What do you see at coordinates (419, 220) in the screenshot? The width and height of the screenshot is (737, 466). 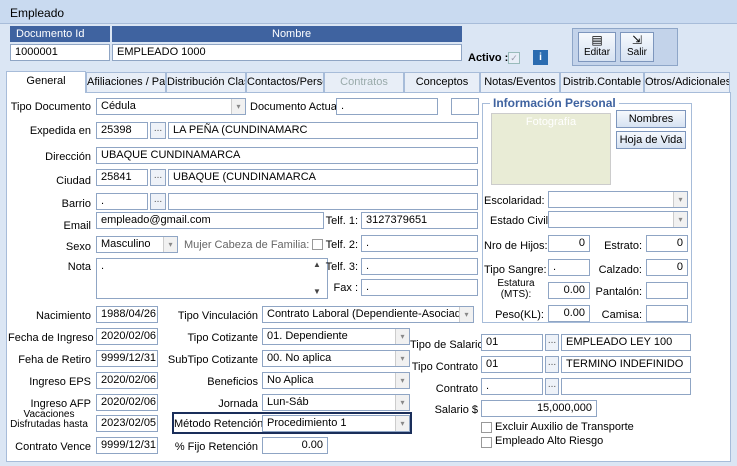 I see `telf1-field: 3127379651` at bounding box center [419, 220].